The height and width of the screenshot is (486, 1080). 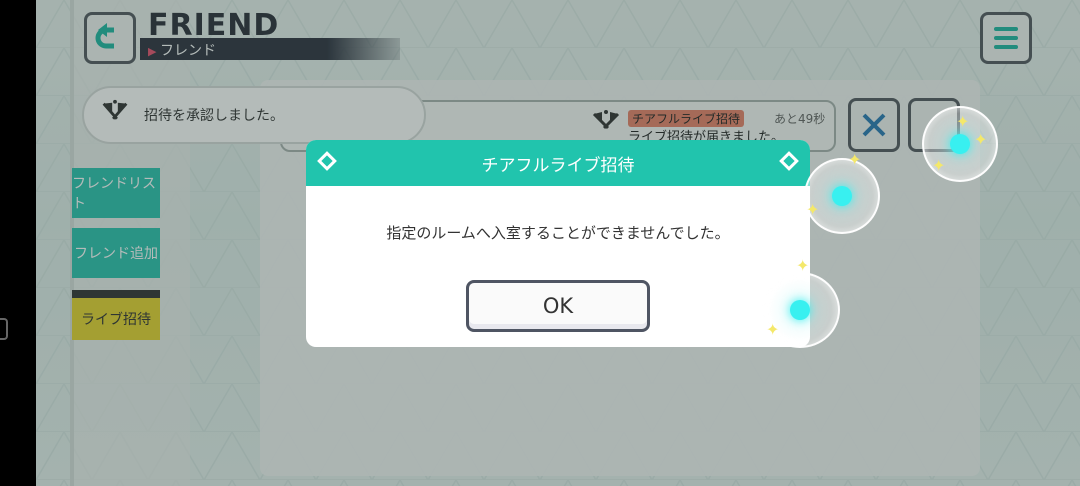 What do you see at coordinates (4, 329) in the screenshot?
I see `bezel-button` at bounding box center [4, 329].